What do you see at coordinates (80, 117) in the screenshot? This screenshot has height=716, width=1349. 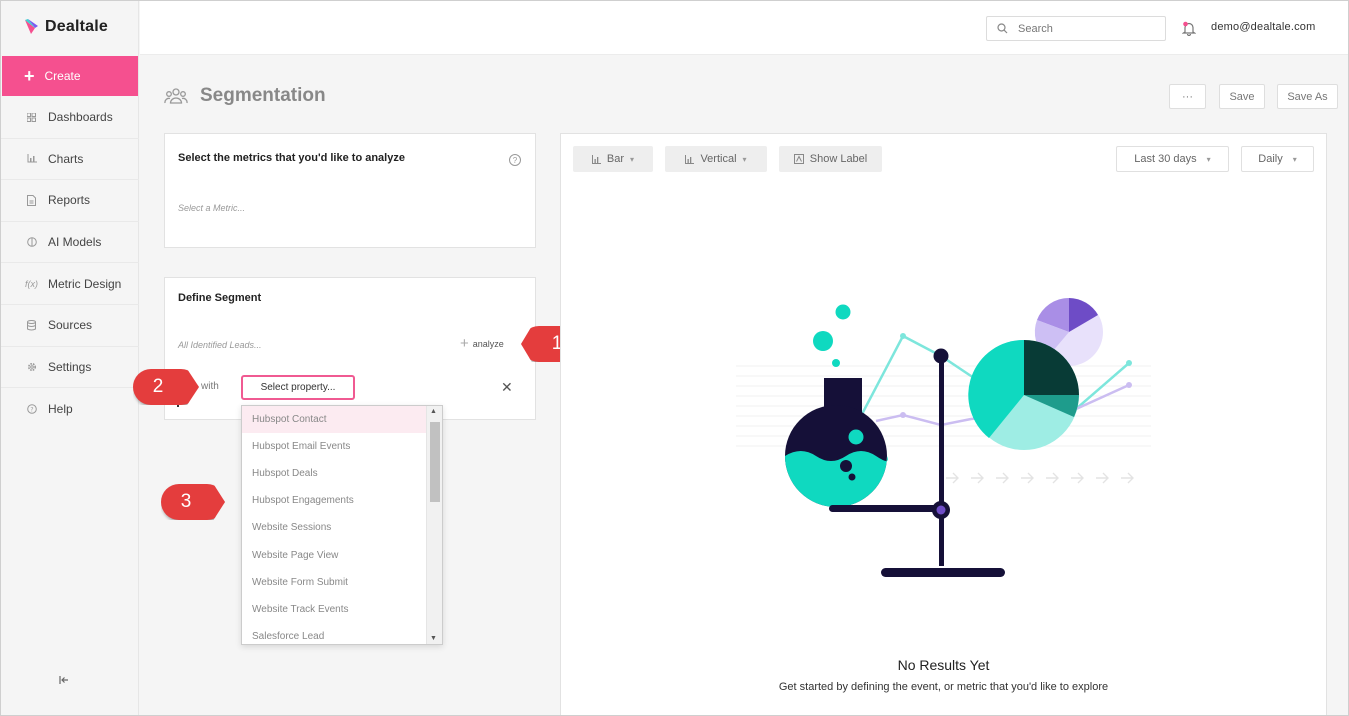 I see `sidebar-item-label: Dashboards` at bounding box center [80, 117].